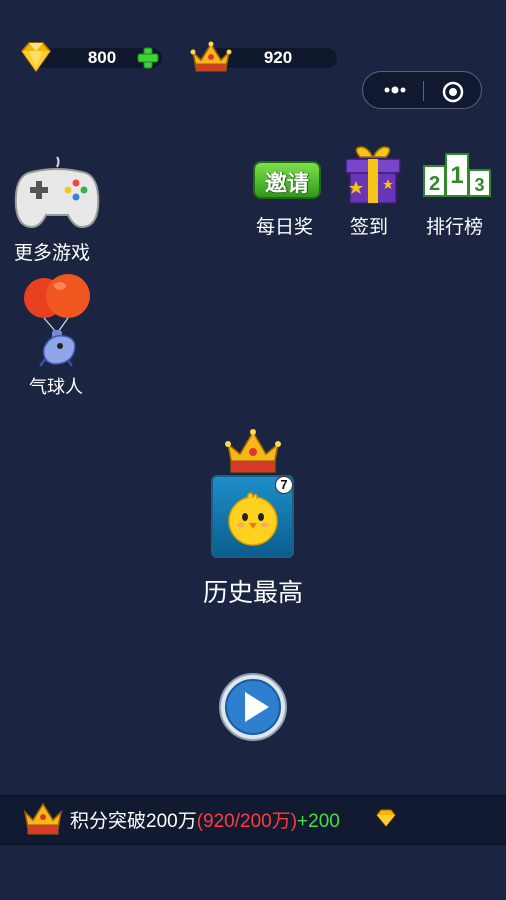 This screenshot has width=506, height=900. I want to click on daily-reward-label: 每日奖, so click(285, 227).